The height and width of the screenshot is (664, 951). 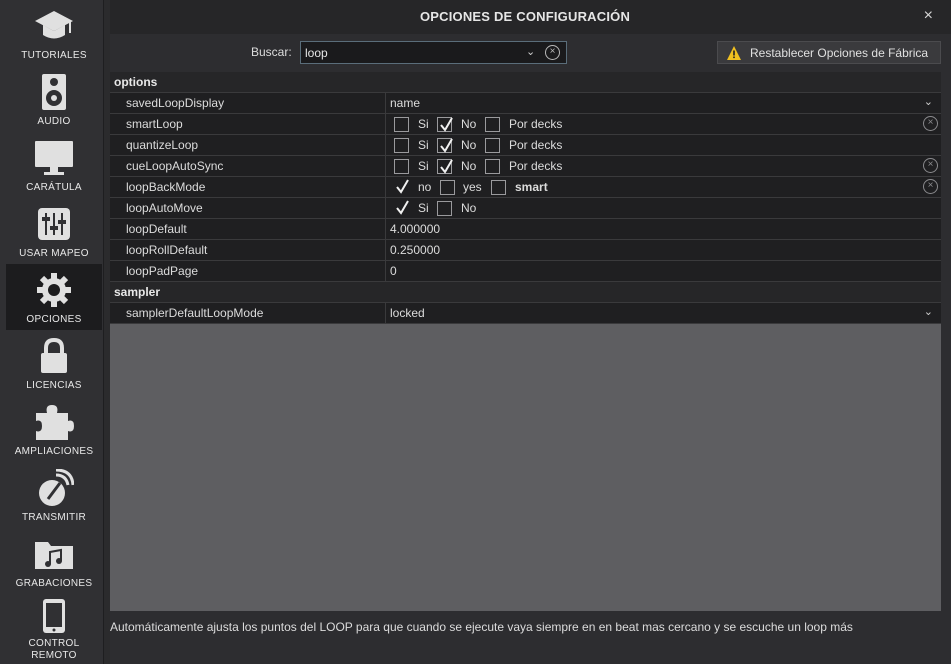 I want to click on reset-button-label: Restablecer Opciones de Fábrica, so click(x=839, y=52).